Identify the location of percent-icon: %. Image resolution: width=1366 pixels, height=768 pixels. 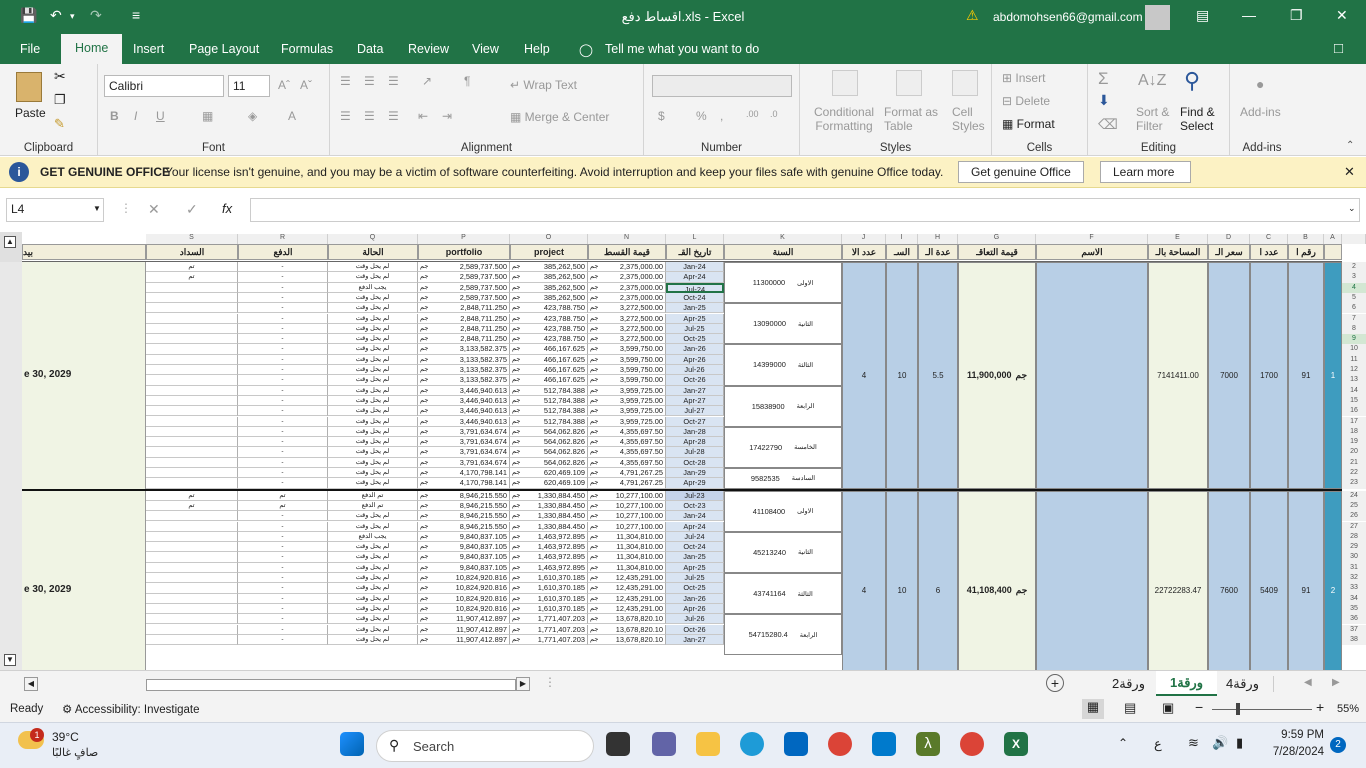
(701, 116).